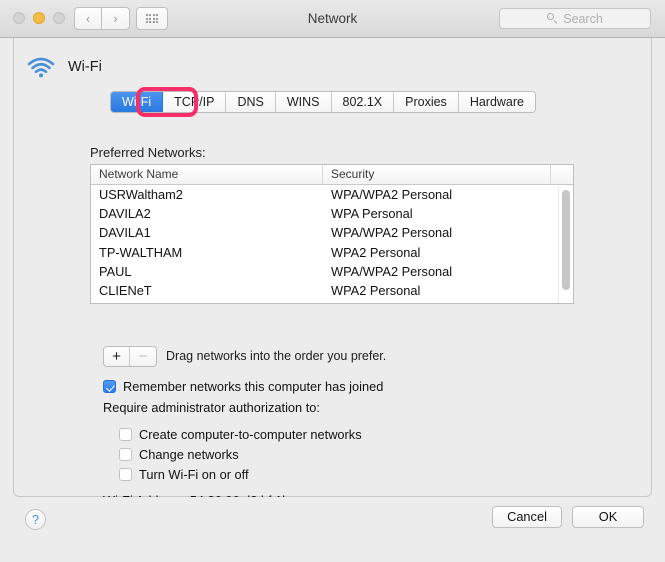 The width and height of the screenshot is (665, 562). Describe the element at coordinates (496, 102) in the screenshot. I see `tab-hardware: Hardware` at that location.